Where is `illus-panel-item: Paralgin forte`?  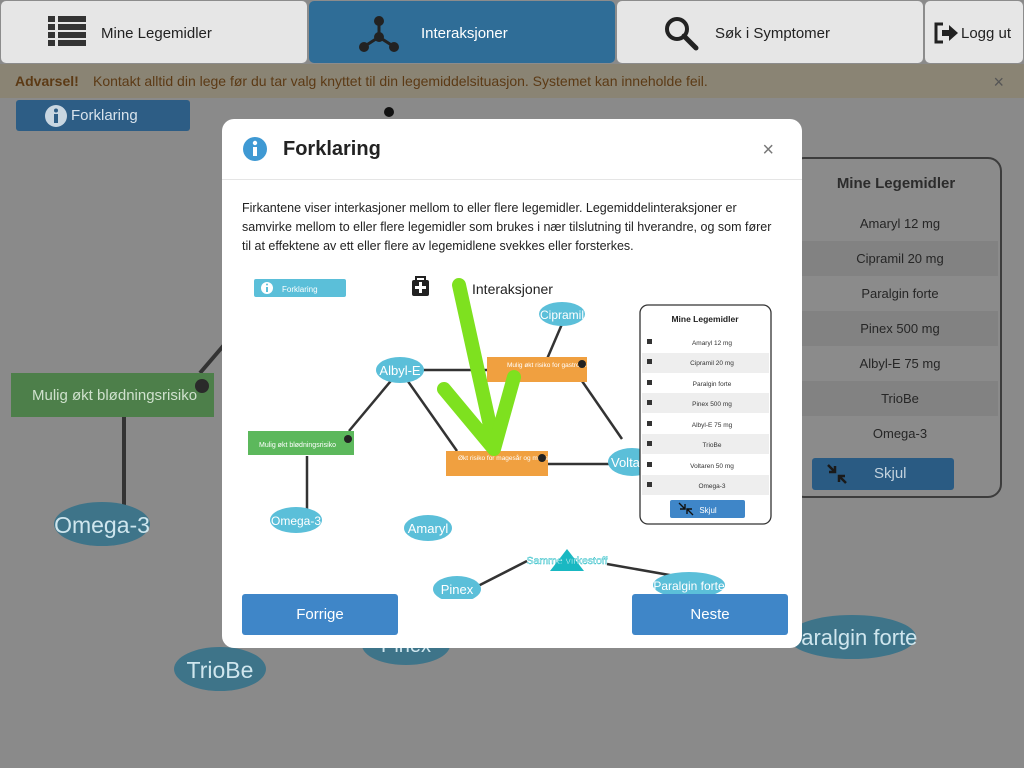
illus-panel-item: Paralgin forte is located at coordinates (712, 384).